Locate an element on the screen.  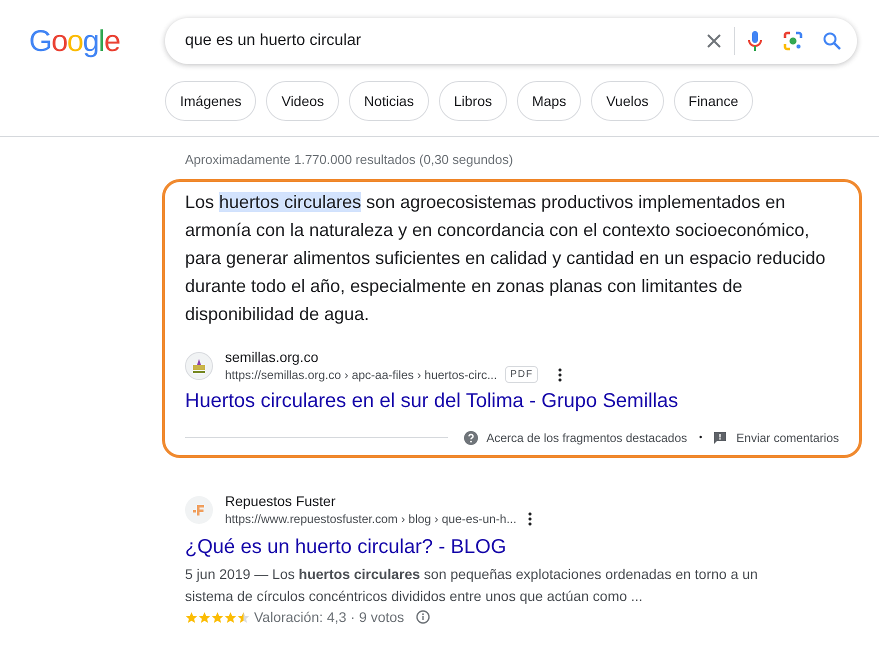
filter-chip: Finance is located at coordinates (714, 101).